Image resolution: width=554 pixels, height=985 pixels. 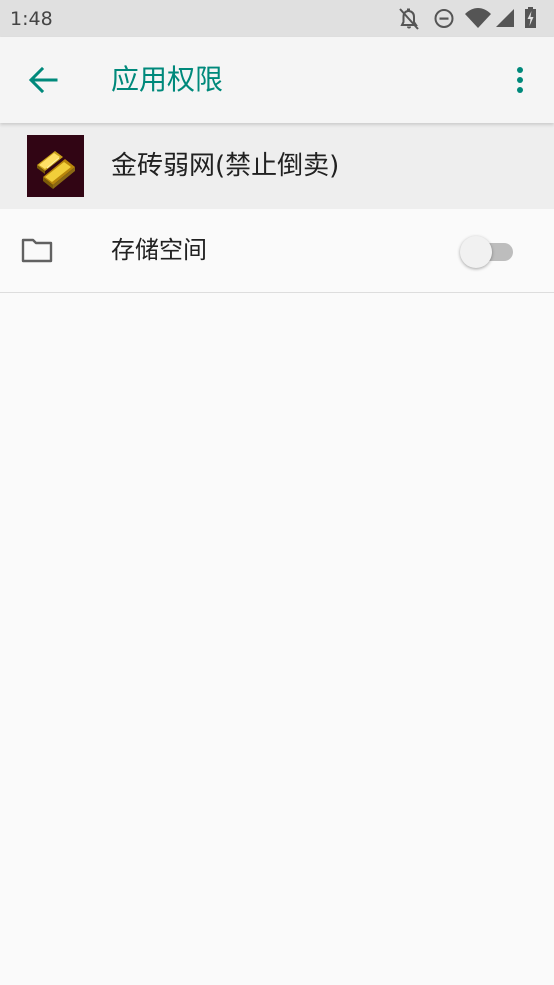 I want to click on permission-row-storage: 存储空间, so click(x=277, y=251).